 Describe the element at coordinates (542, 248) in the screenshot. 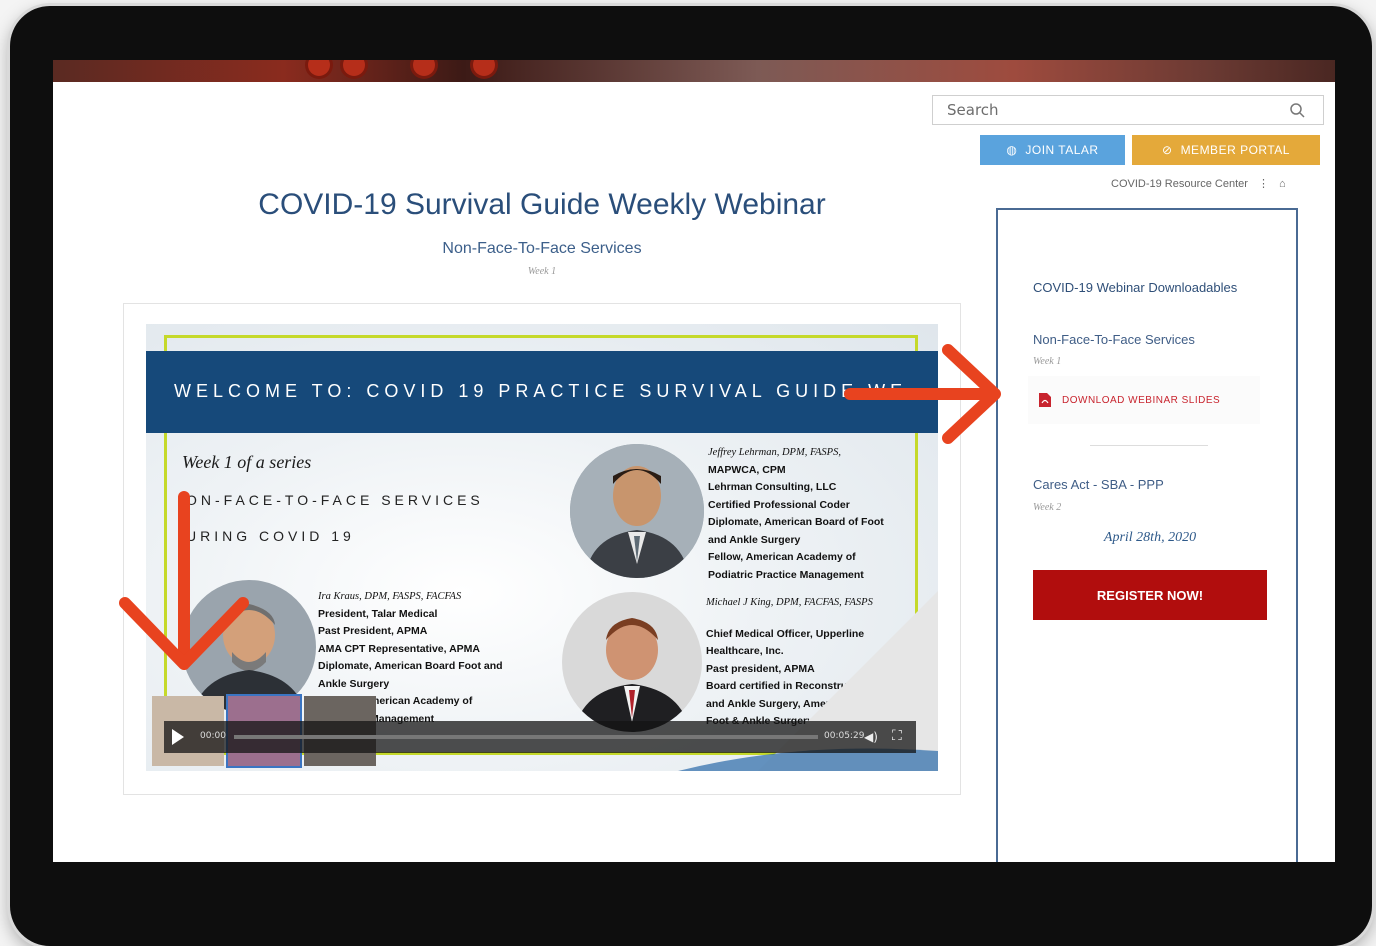

I see `page-subtitle: Non-Face-To-Face Services` at that location.